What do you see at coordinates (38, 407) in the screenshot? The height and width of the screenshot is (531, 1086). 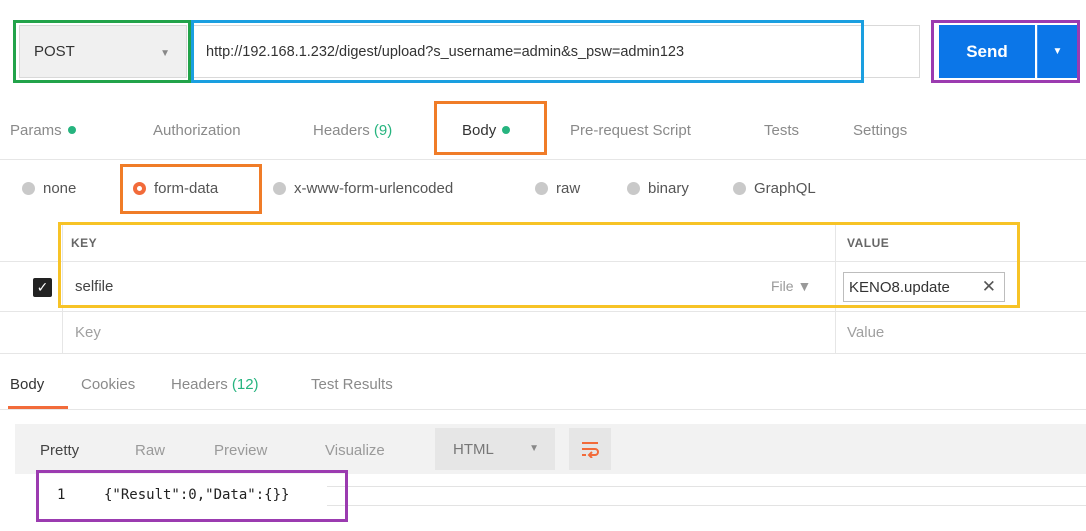 I see `active-tab-indicator` at bounding box center [38, 407].